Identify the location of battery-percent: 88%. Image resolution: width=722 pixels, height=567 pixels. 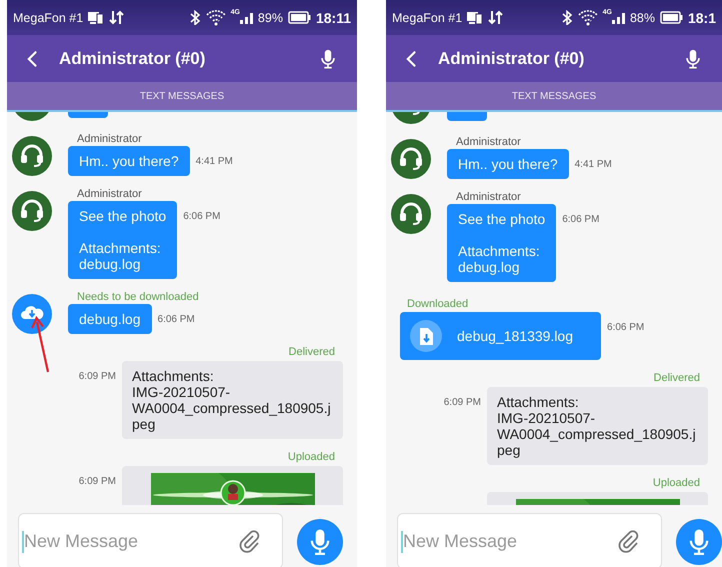
(642, 17).